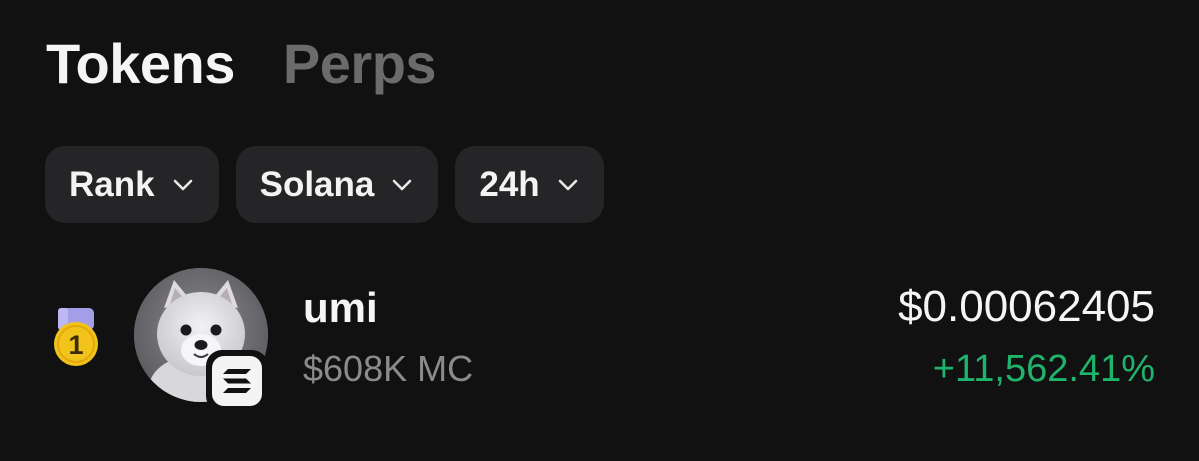 Image resolution: width=1199 pixels, height=461 pixels. I want to click on solana-icon, so click(237, 381).